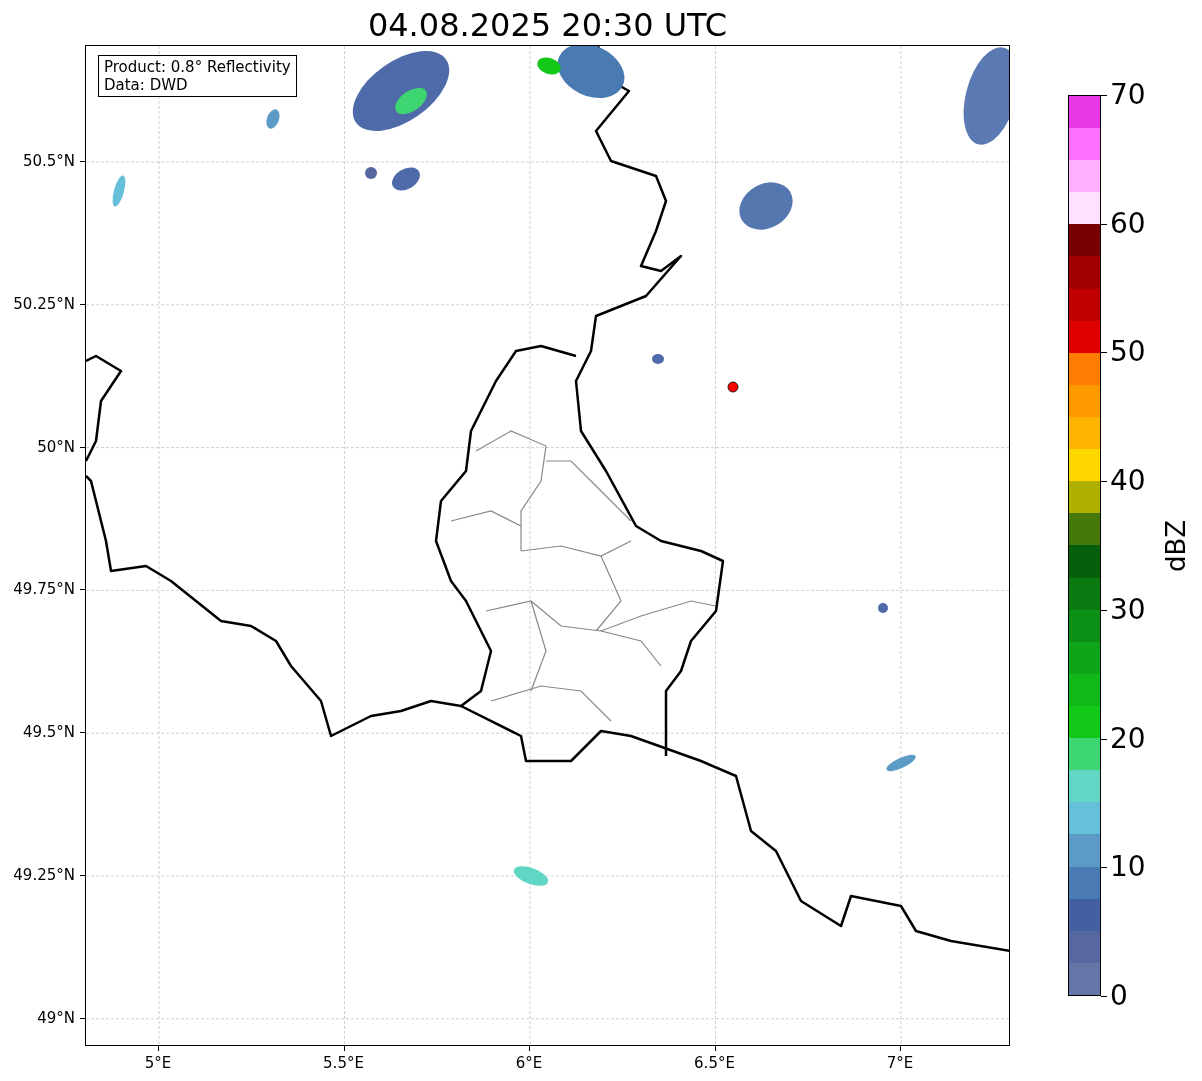  Describe the element at coordinates (197, 67) in the screenshot. I see `info-text: Product: 0.8° Reflectivity` at that location.